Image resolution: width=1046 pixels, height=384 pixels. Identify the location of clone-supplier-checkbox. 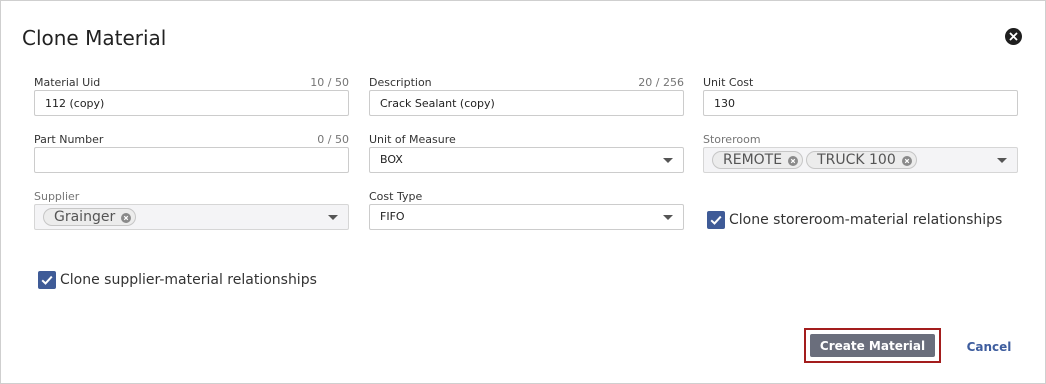
(47, 280).